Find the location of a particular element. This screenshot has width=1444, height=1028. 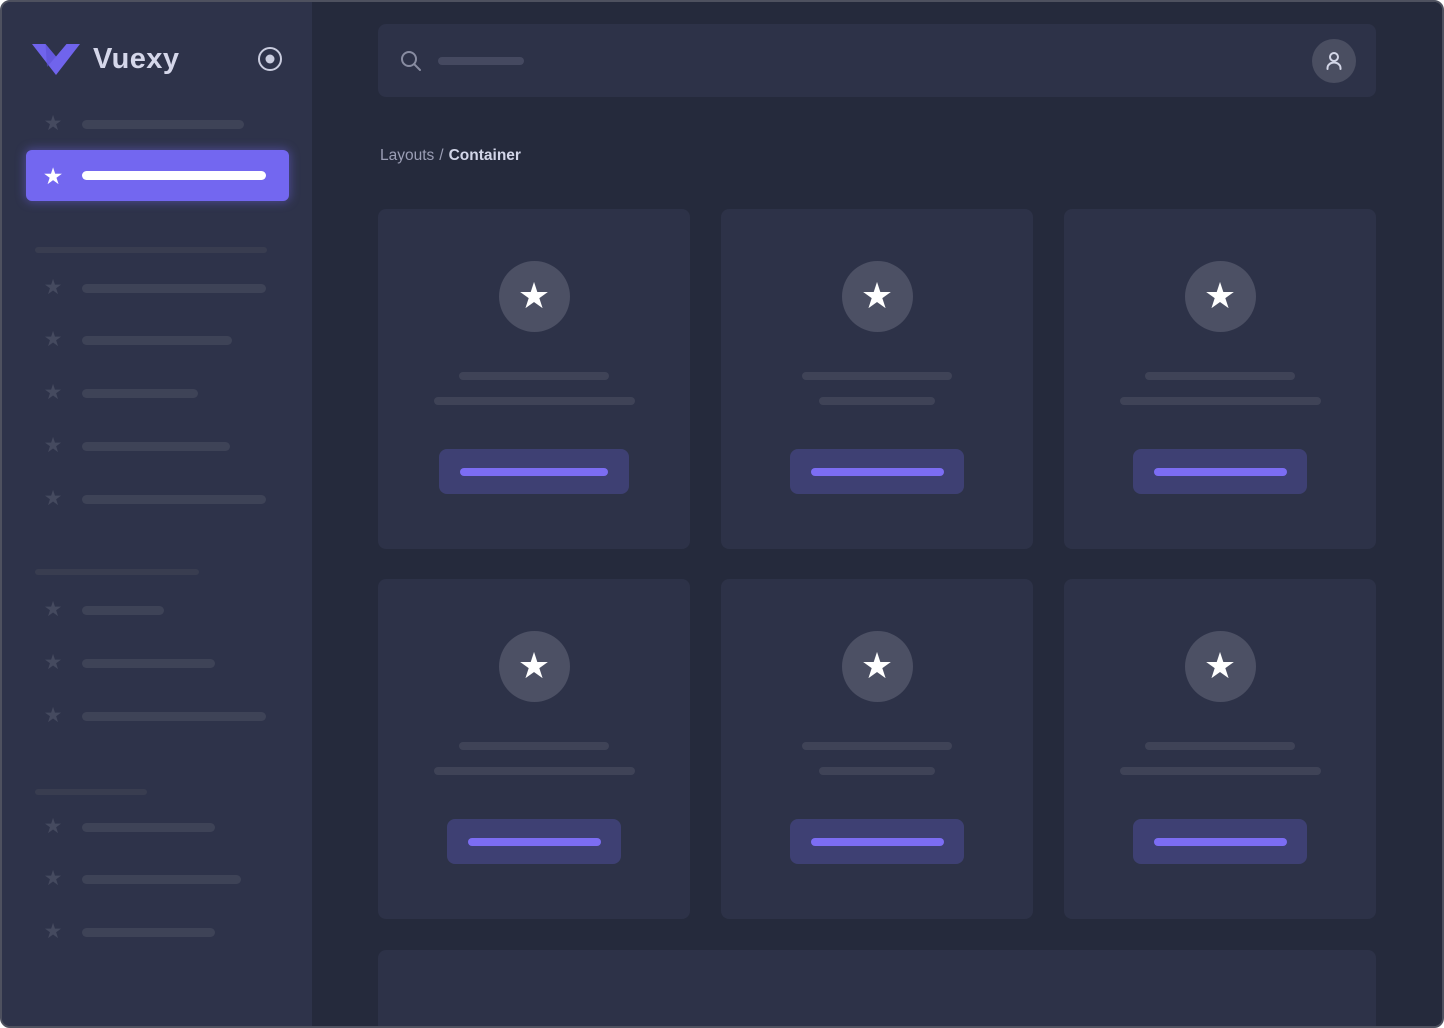

user-icon is located at coordinates (1334, 60).